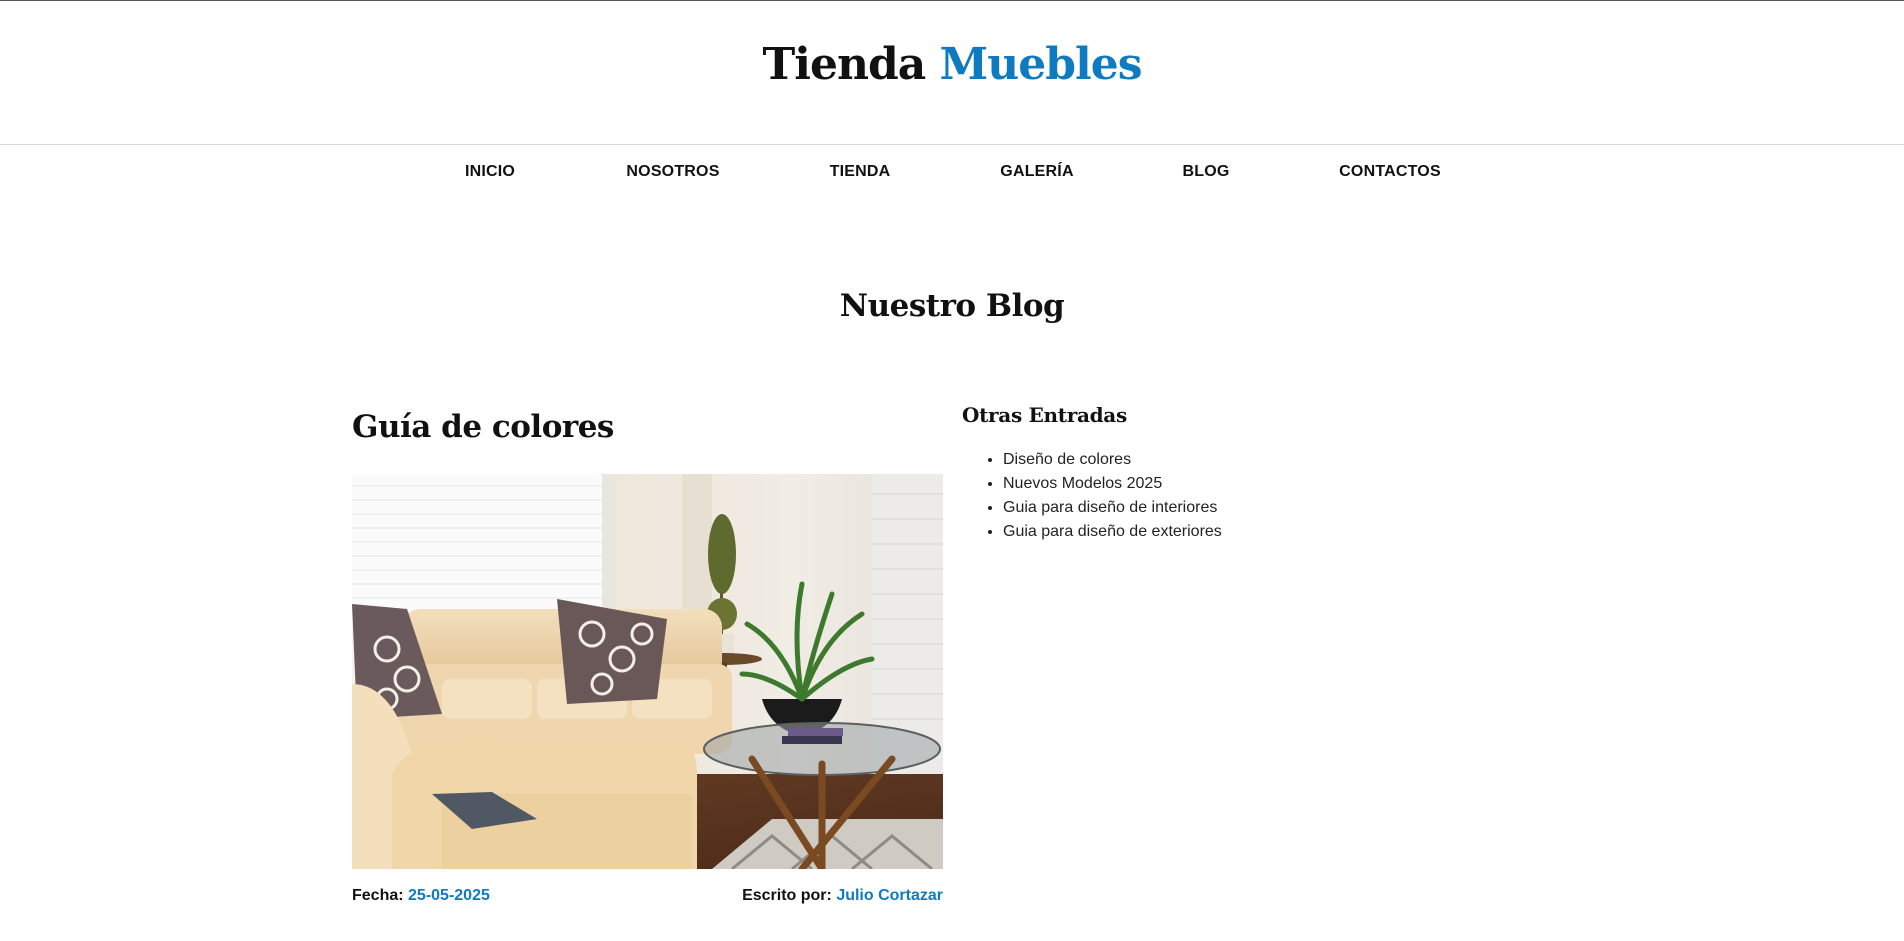  I want to click on nav-item-nosotros: NOSOTROS, so click(672, 172).